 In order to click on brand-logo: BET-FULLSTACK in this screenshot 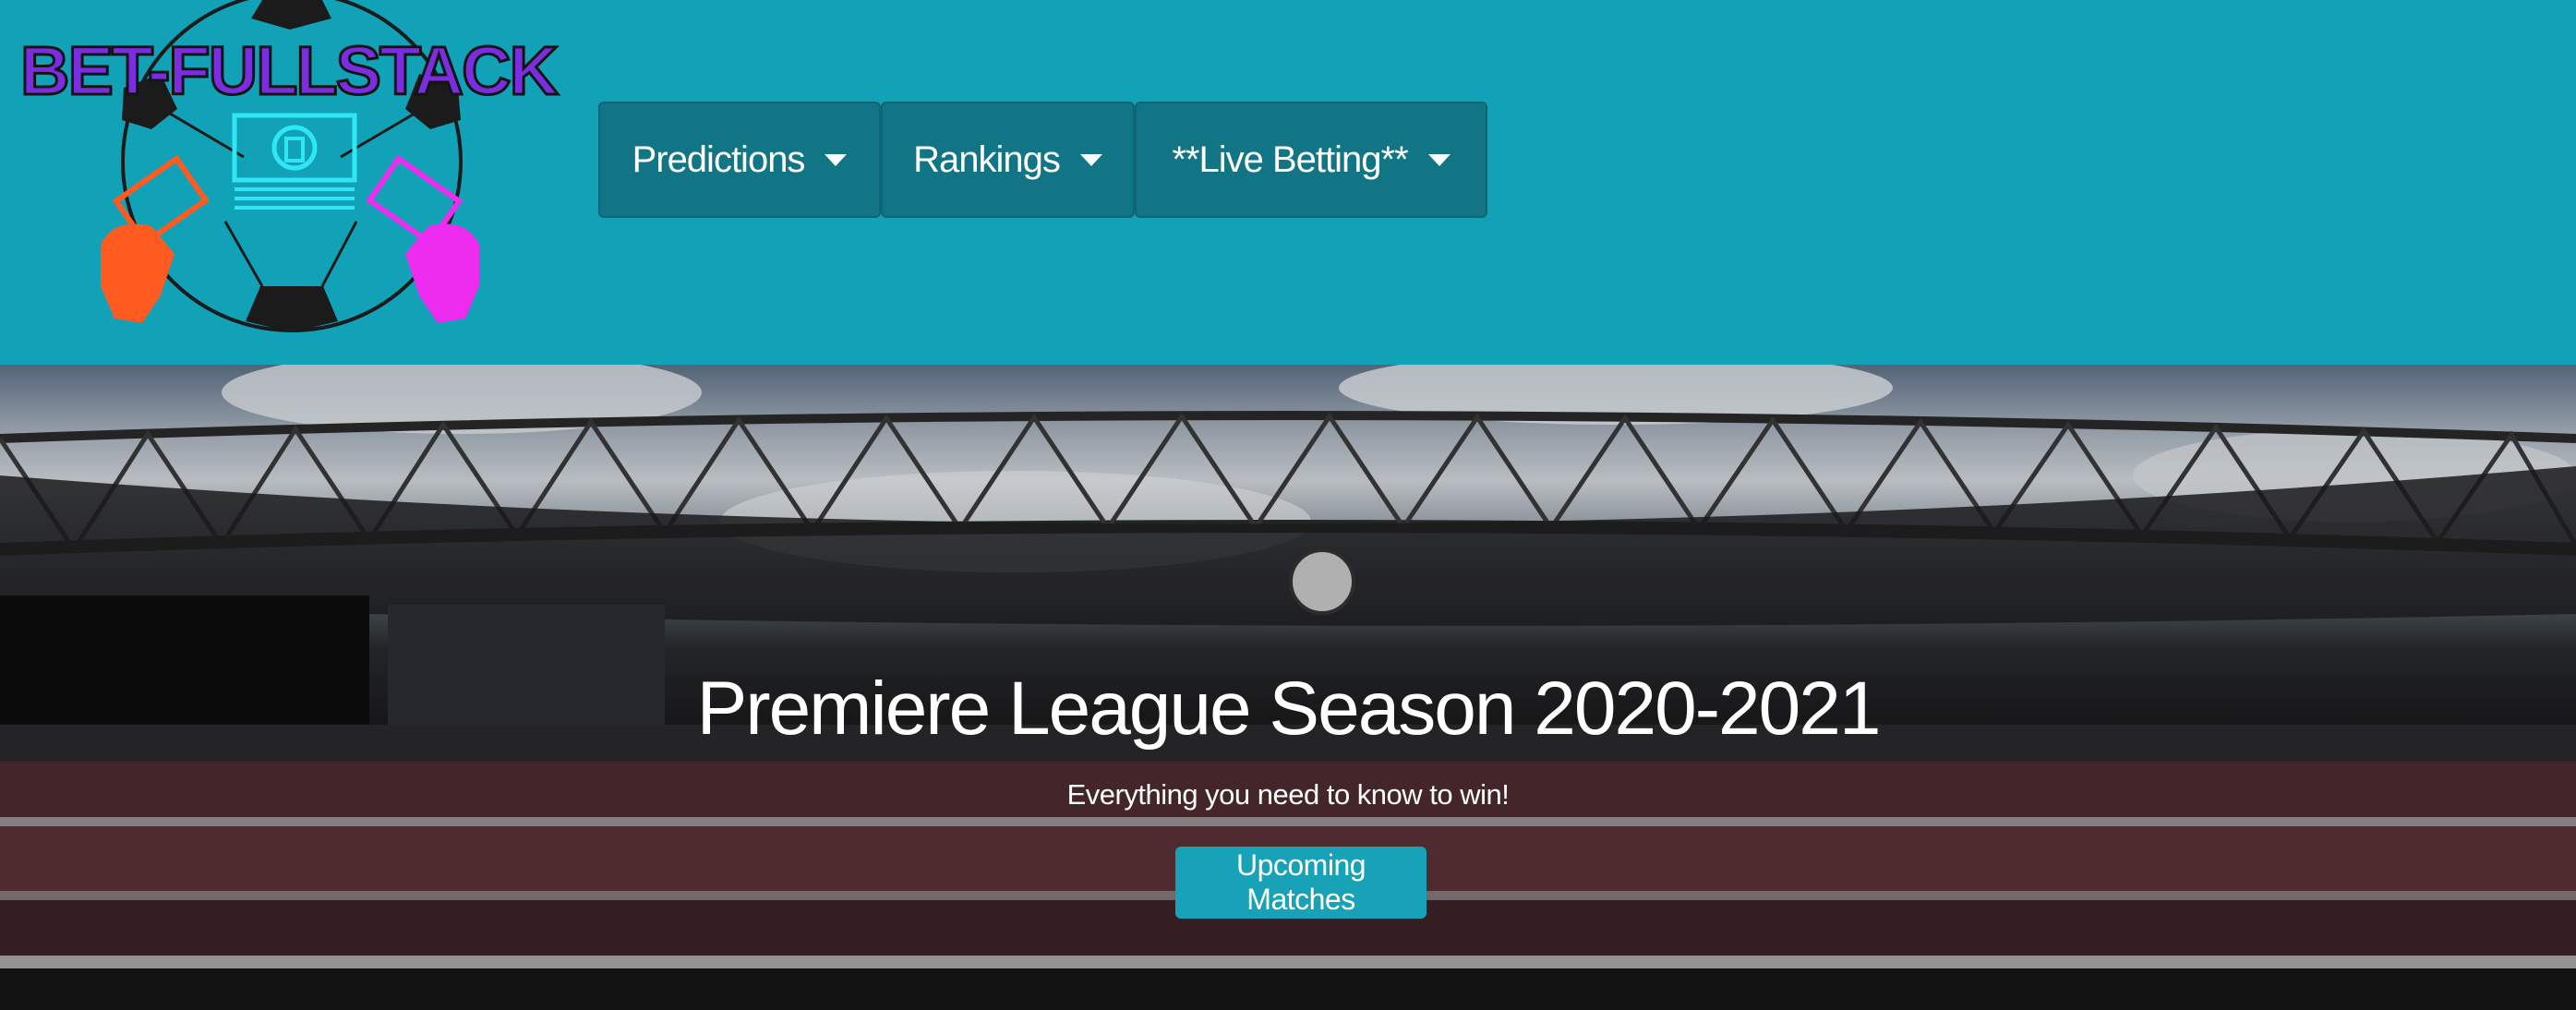, I will do `click(290, 171)`.